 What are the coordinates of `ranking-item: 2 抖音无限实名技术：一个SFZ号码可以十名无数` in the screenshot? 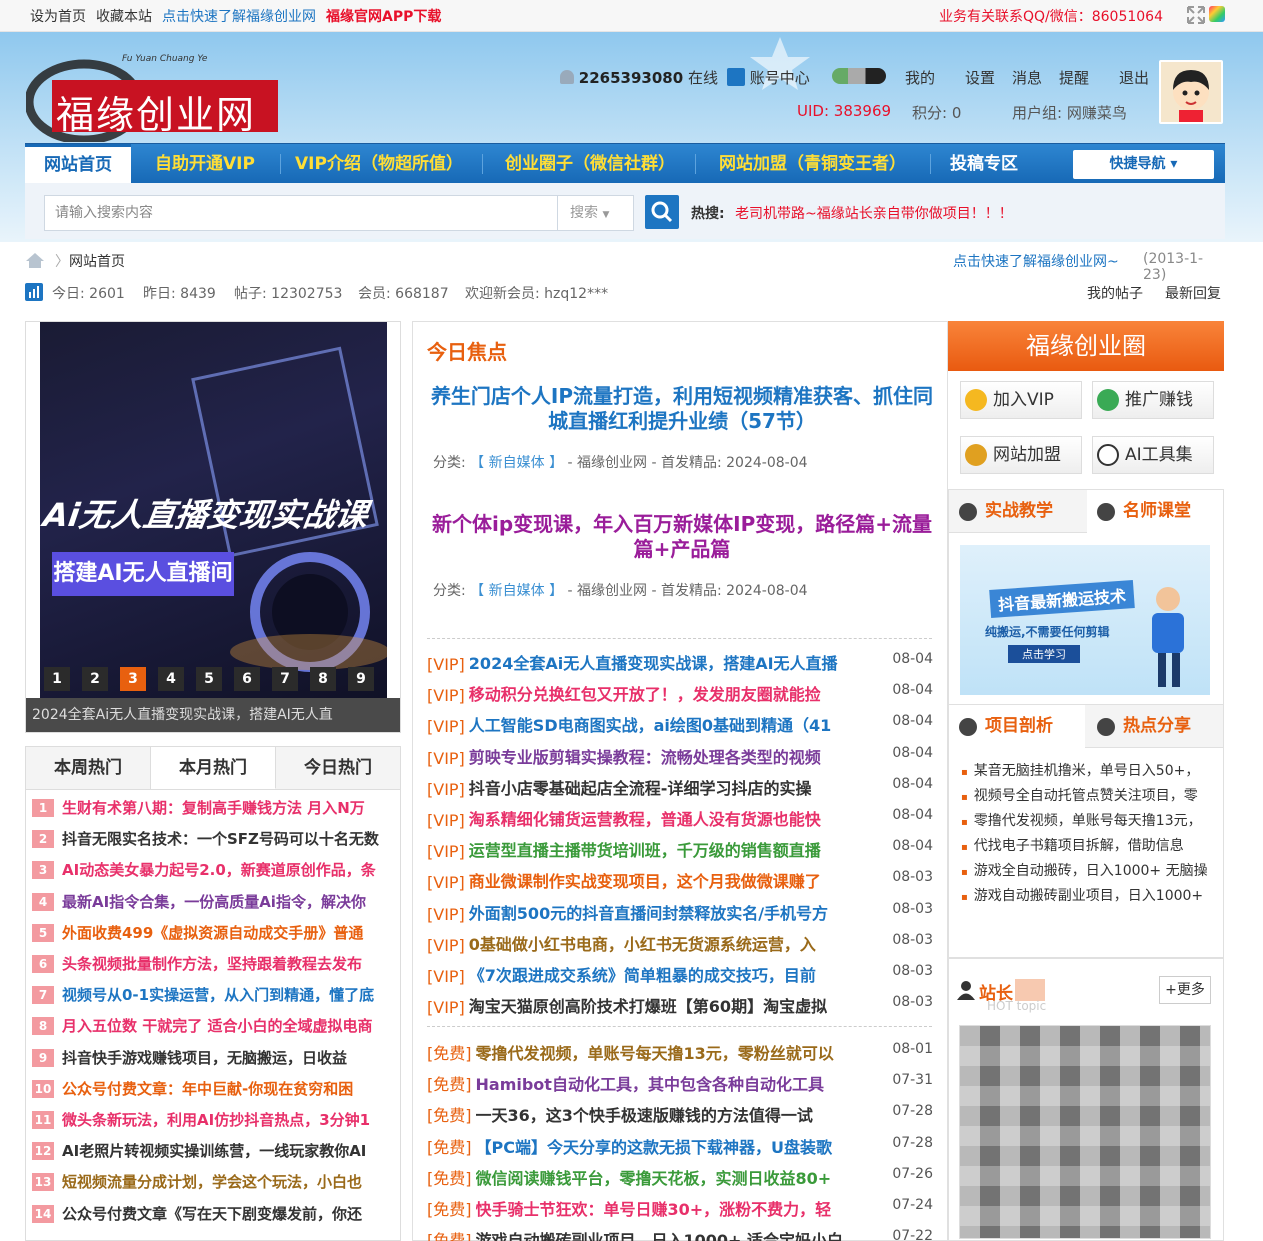 It's located at (215, 839).